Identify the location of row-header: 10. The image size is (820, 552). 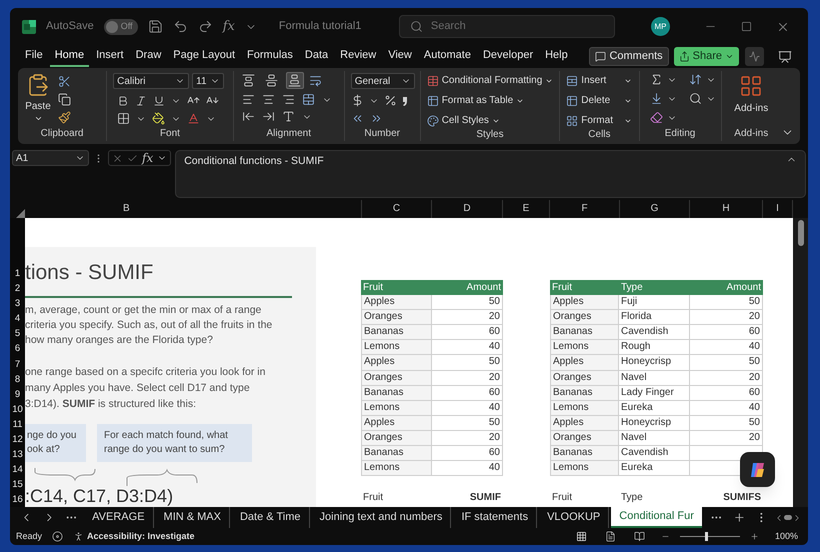
(17, 408).